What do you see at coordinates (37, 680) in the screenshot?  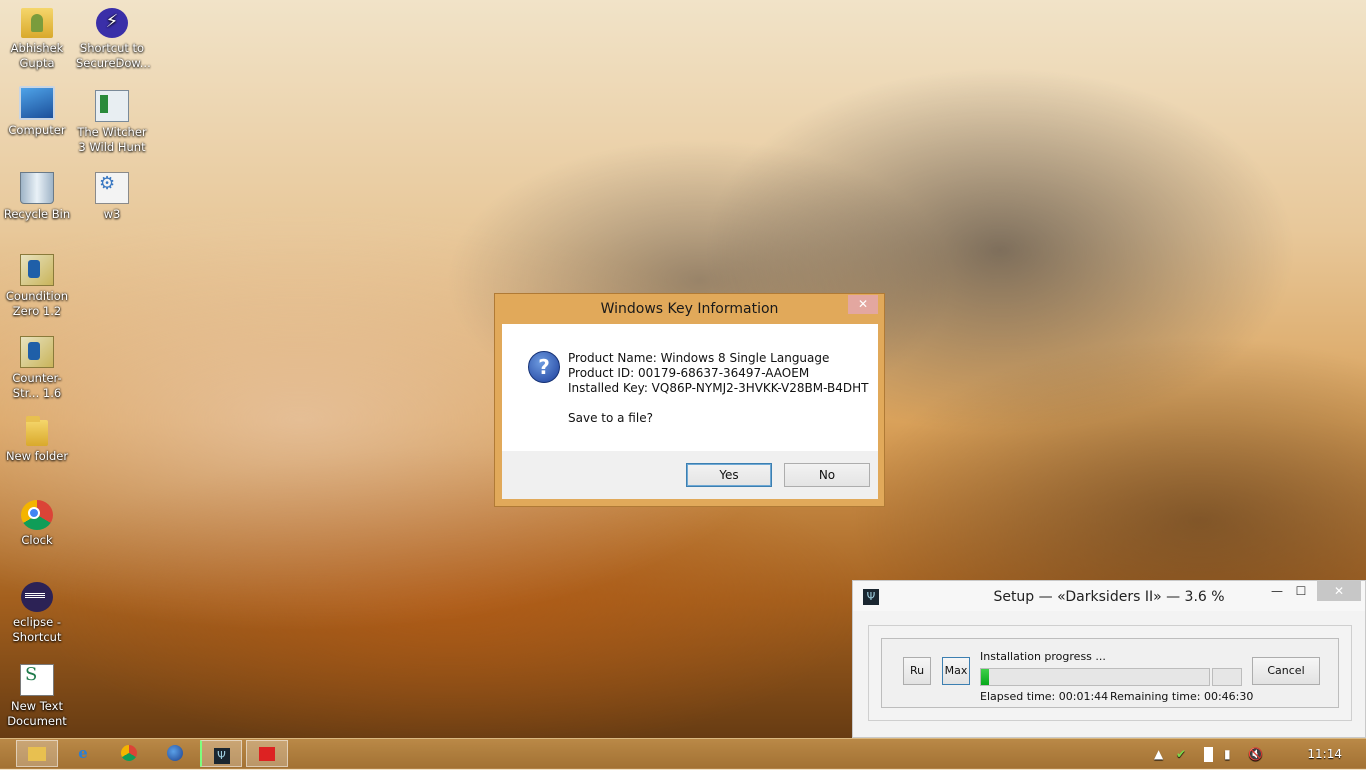 I see `text-document-icon` at bounding box center [37, 680].